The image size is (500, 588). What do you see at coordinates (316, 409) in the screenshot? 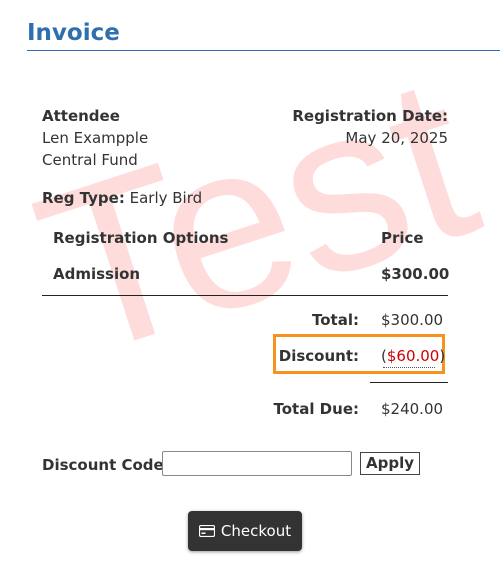
I see `total-due-label: Total Due:` at bounding box center [316, 409].